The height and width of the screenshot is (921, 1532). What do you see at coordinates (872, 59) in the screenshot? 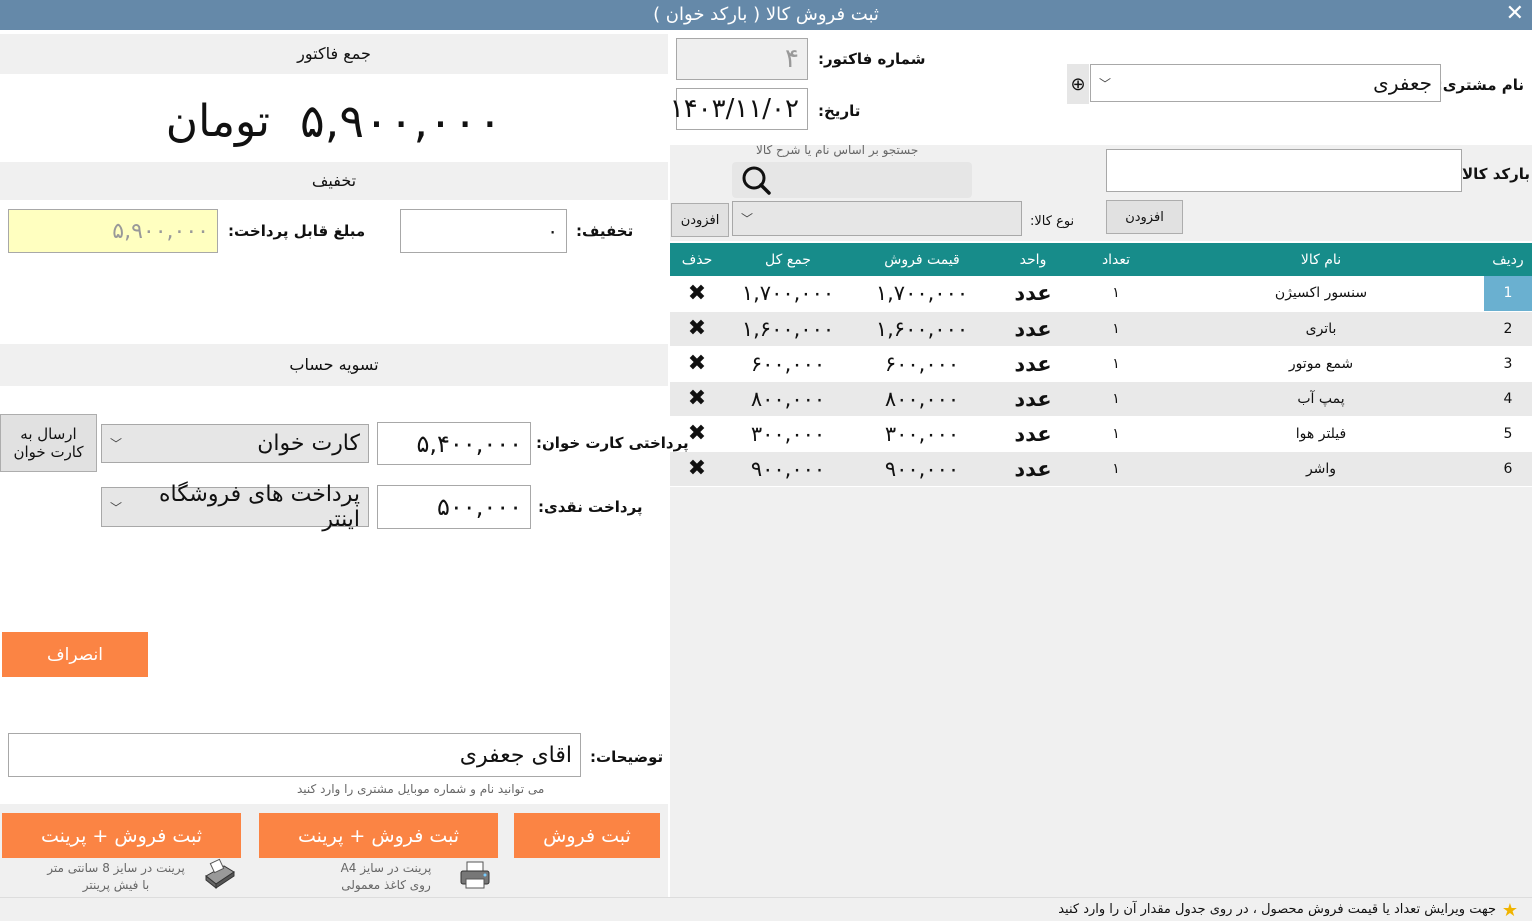
I see `invoice-number-label: شماره فاکتور:` at bounding box center [872, 59].